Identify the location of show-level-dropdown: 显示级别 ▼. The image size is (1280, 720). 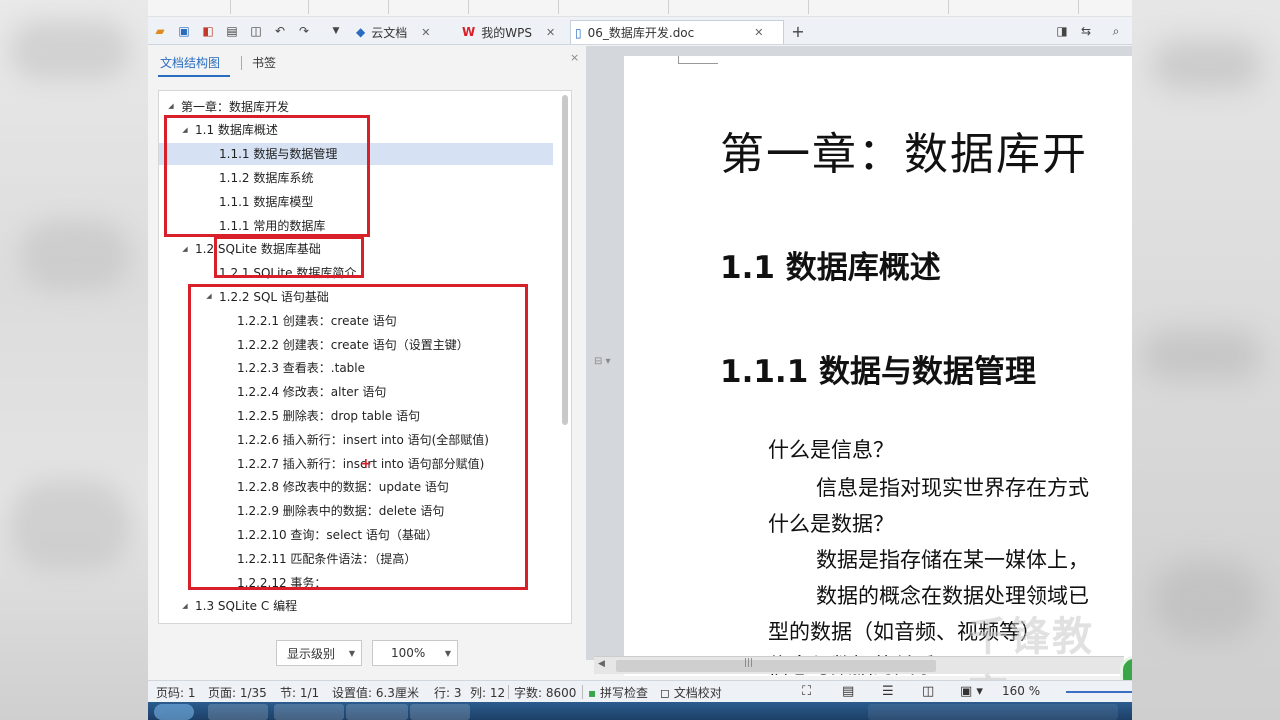
(319, 653).